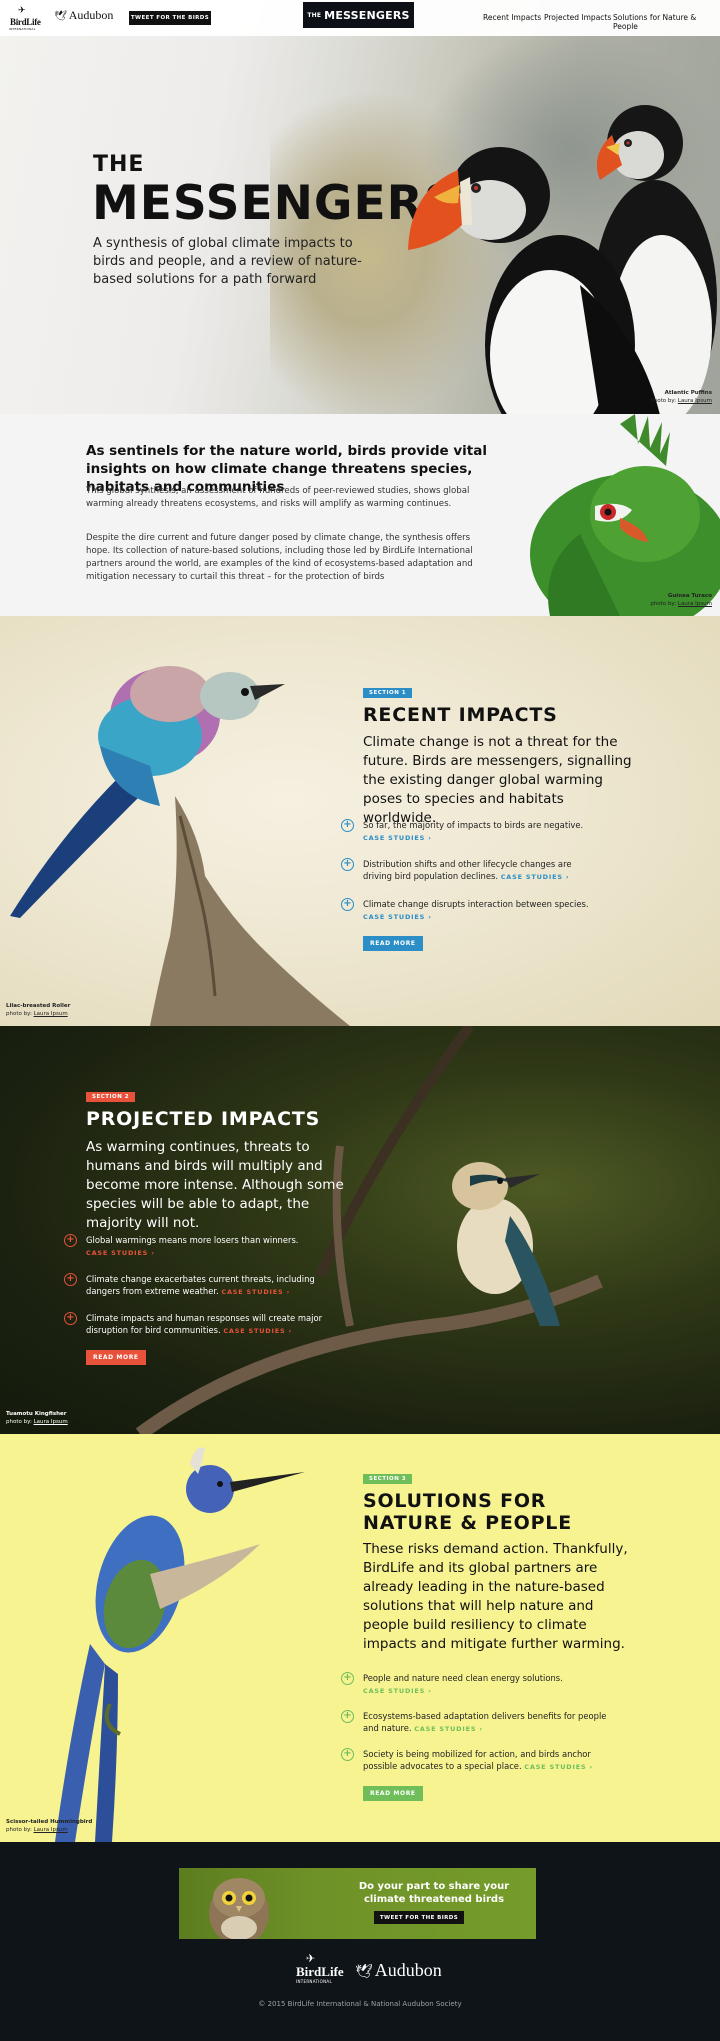 Image resolution: width=720 pixels, height=2041 pixels. Describe the element at coordinates (467, 1523) in the screenshot. I see `section-title-line: NATURE & PEOPLE` at that location.